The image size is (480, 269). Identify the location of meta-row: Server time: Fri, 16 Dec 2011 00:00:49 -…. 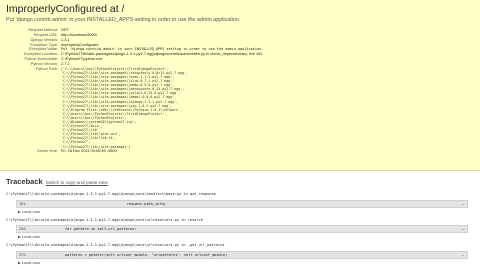
(131, 150).